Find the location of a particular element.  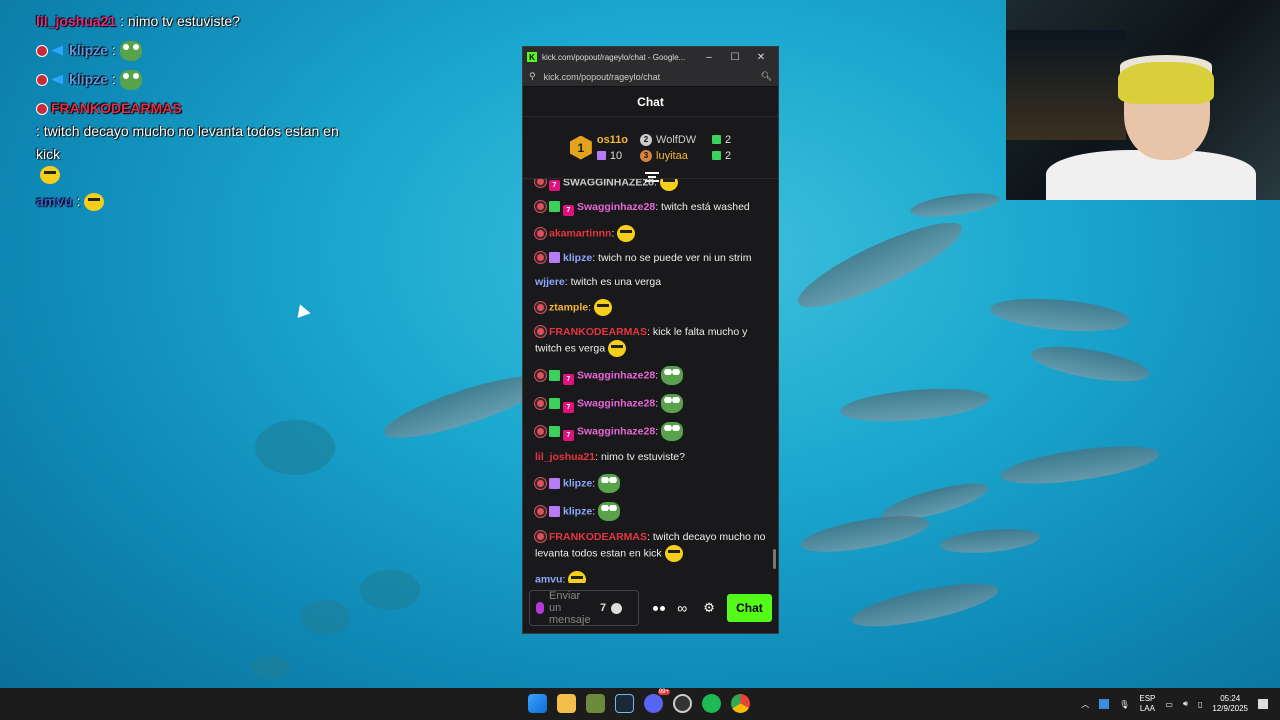

dots-icon is located at coordinates (659, 608).